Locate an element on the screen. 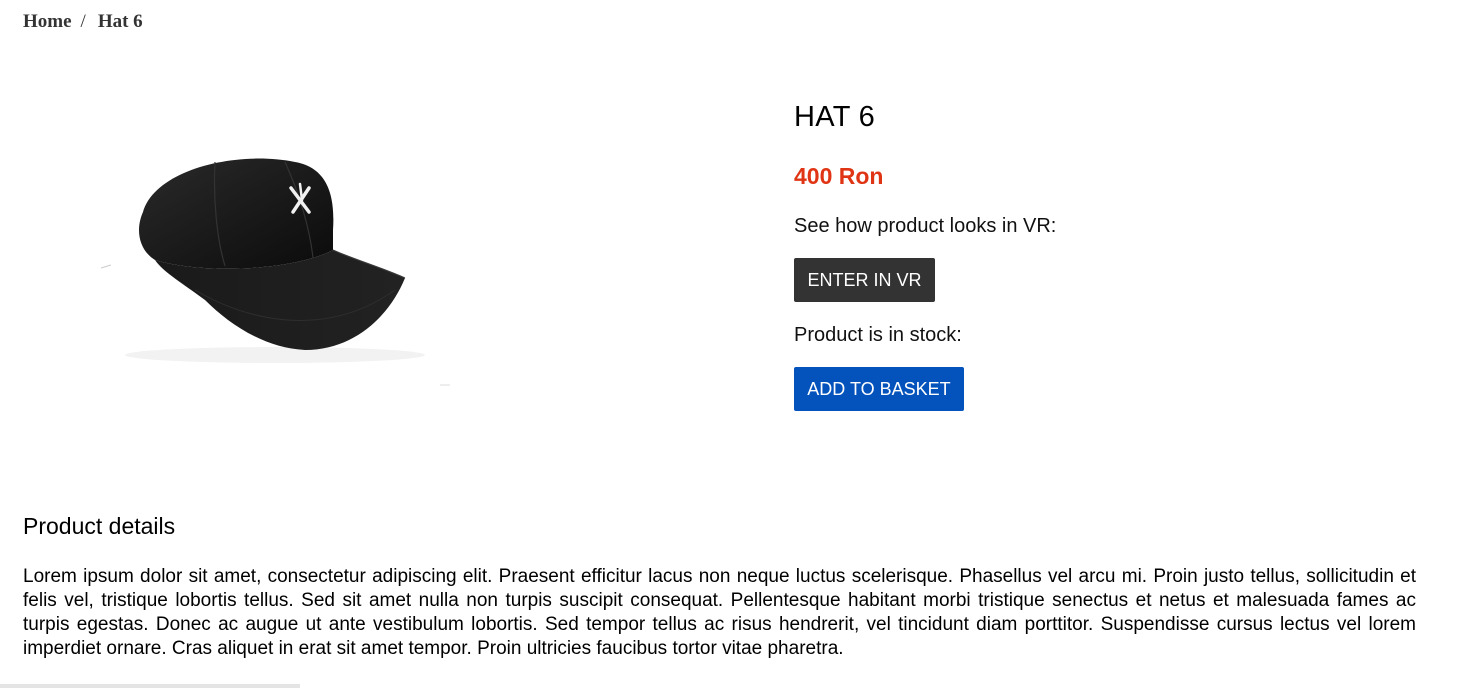 Image resolution: width=1458 pixels, height=688 pixels. product-title: HAT 6 is located at coordinates (835, 117).